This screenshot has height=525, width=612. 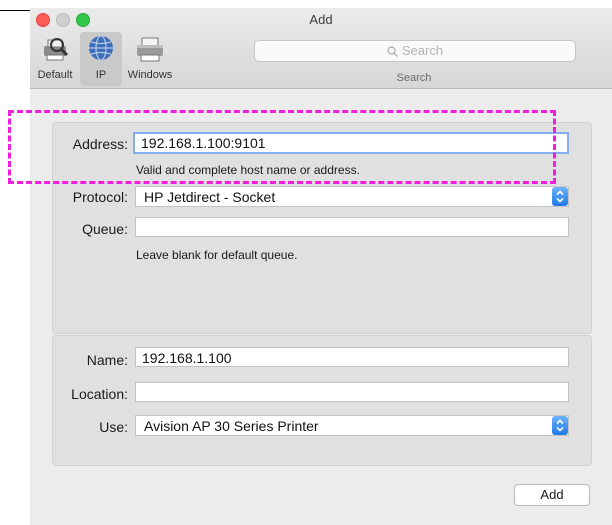 What do you see at coordinates (352, 196) in the screenshot?
I see `protocol-popup: HP Jetdirect - Socket` at bounding box center [352, 196].